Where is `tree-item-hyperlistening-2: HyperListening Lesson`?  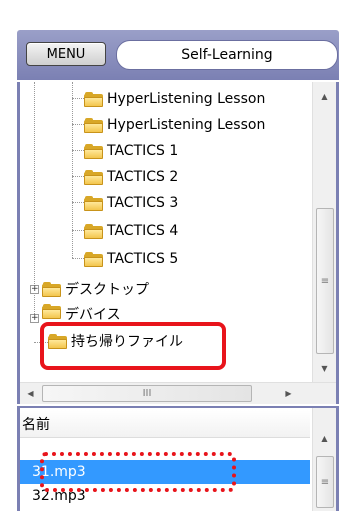
tree-item-hyperlistening-2: HyperListening Lesson is located at coordinates (174, 125).